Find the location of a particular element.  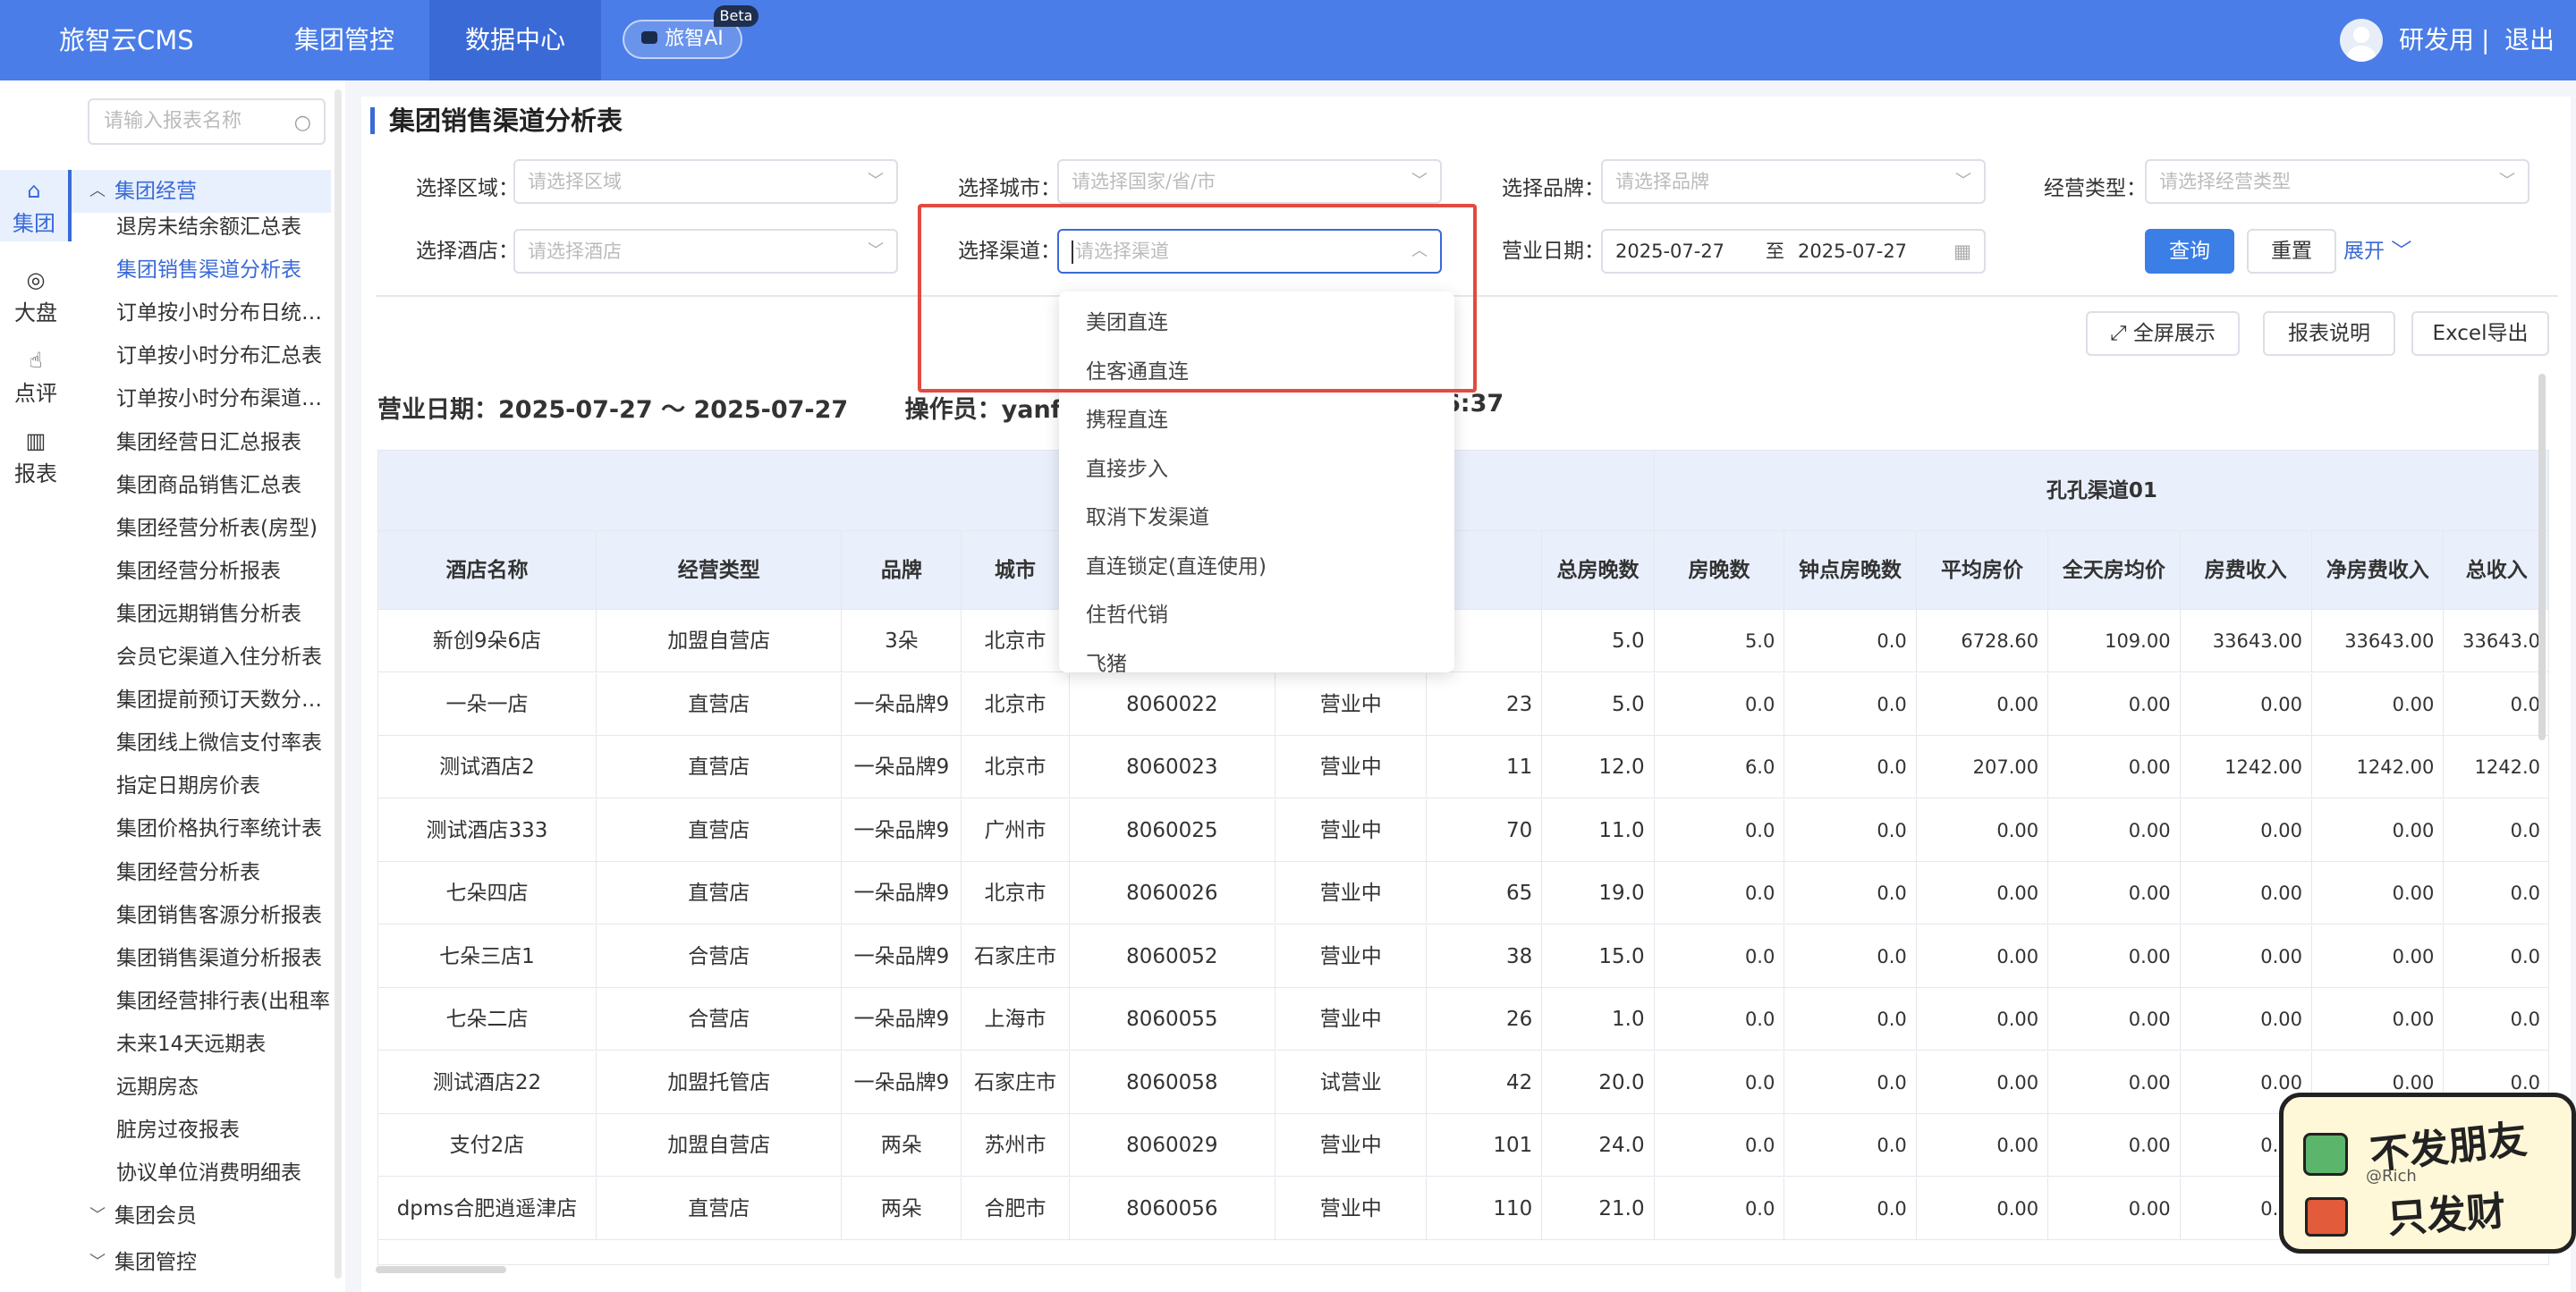

avatar is located at coordinates (2361, 41).